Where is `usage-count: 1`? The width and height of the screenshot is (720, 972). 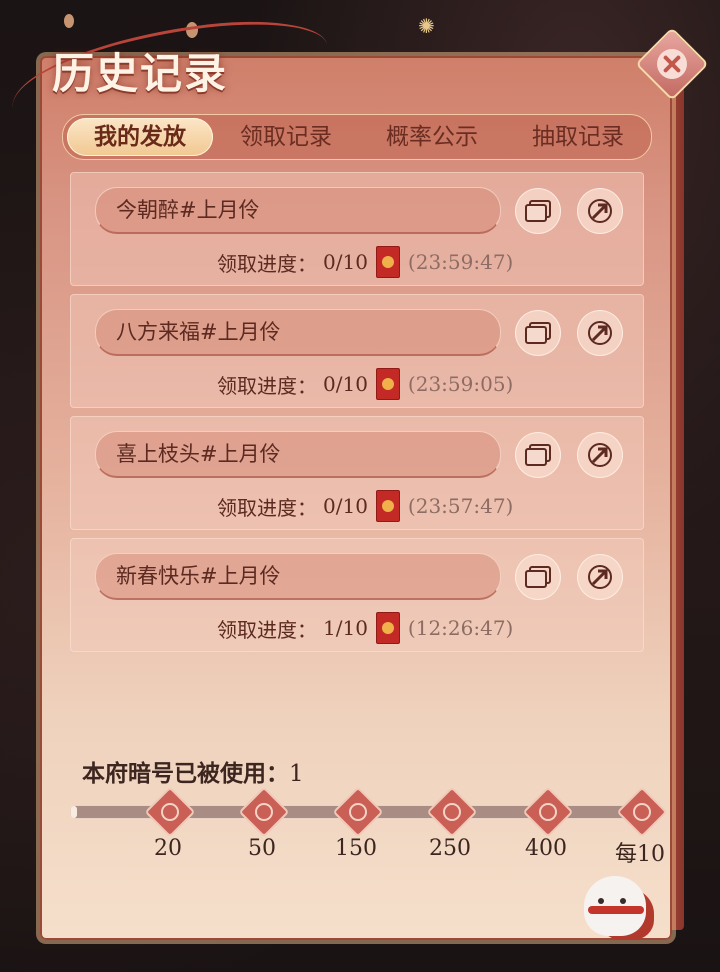
usage-count: 1 is located at coordinates (296, 774).